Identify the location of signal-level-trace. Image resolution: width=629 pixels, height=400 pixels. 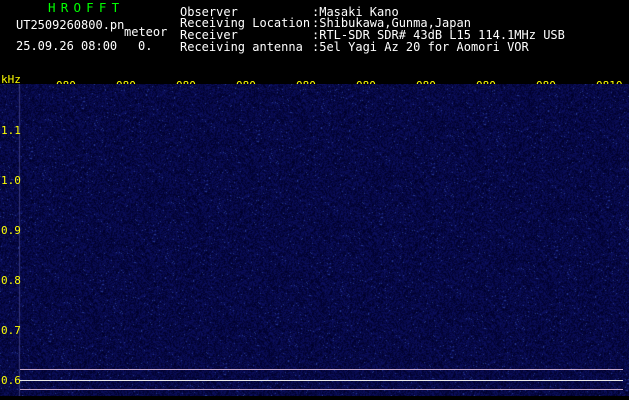
(314, 396).